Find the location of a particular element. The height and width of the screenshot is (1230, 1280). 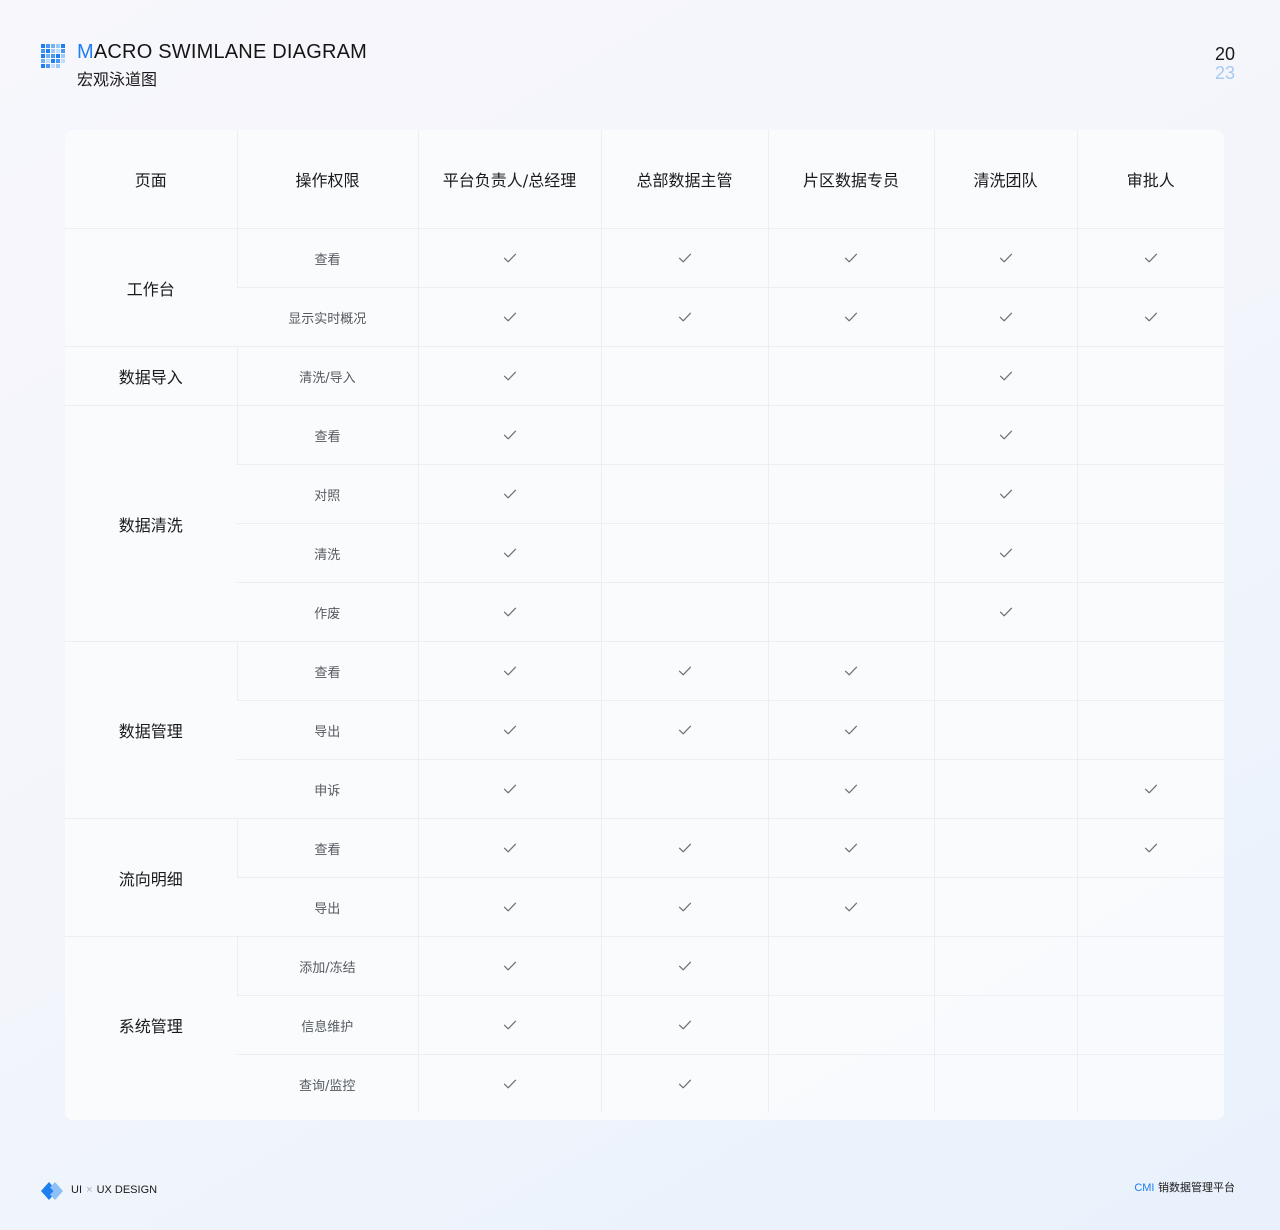

page-cell: 系统管理 is located at coordinates (150, 1026).